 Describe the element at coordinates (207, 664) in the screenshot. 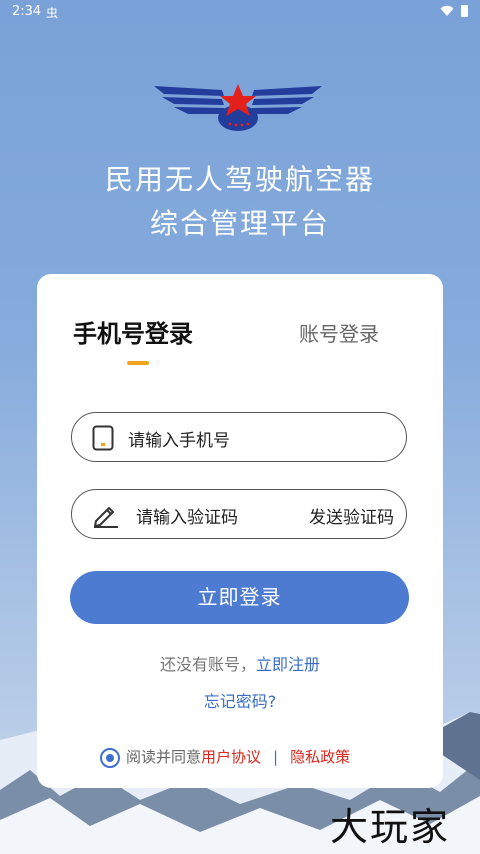

I see `register-prompt: 还没有账号，` at that location.